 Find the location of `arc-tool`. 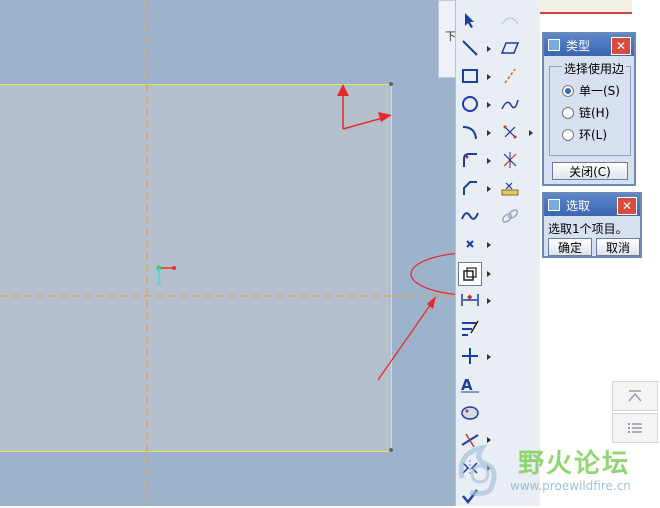

arc-tool is located at coordinates (470, 132).